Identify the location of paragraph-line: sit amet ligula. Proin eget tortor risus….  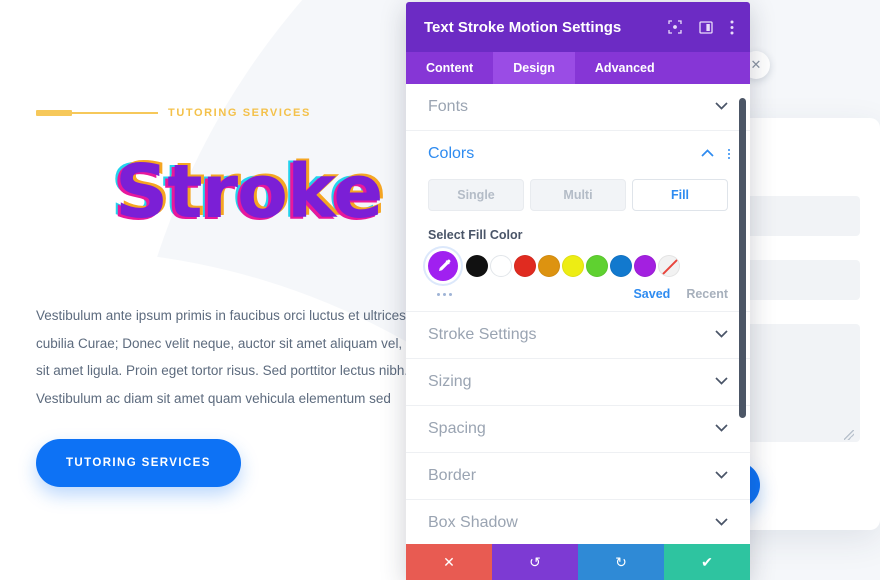
(222, 371).